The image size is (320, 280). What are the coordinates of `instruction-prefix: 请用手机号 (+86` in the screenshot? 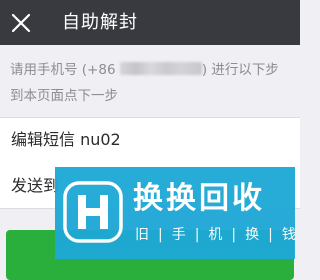 It's located at (65, 70).